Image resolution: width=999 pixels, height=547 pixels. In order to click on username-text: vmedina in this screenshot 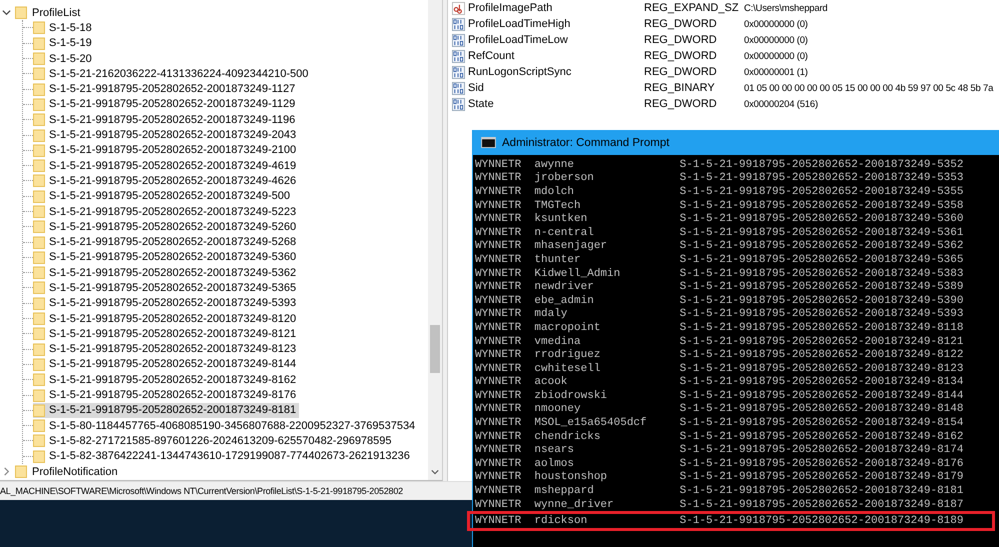, I will do `click(558, 342)`.